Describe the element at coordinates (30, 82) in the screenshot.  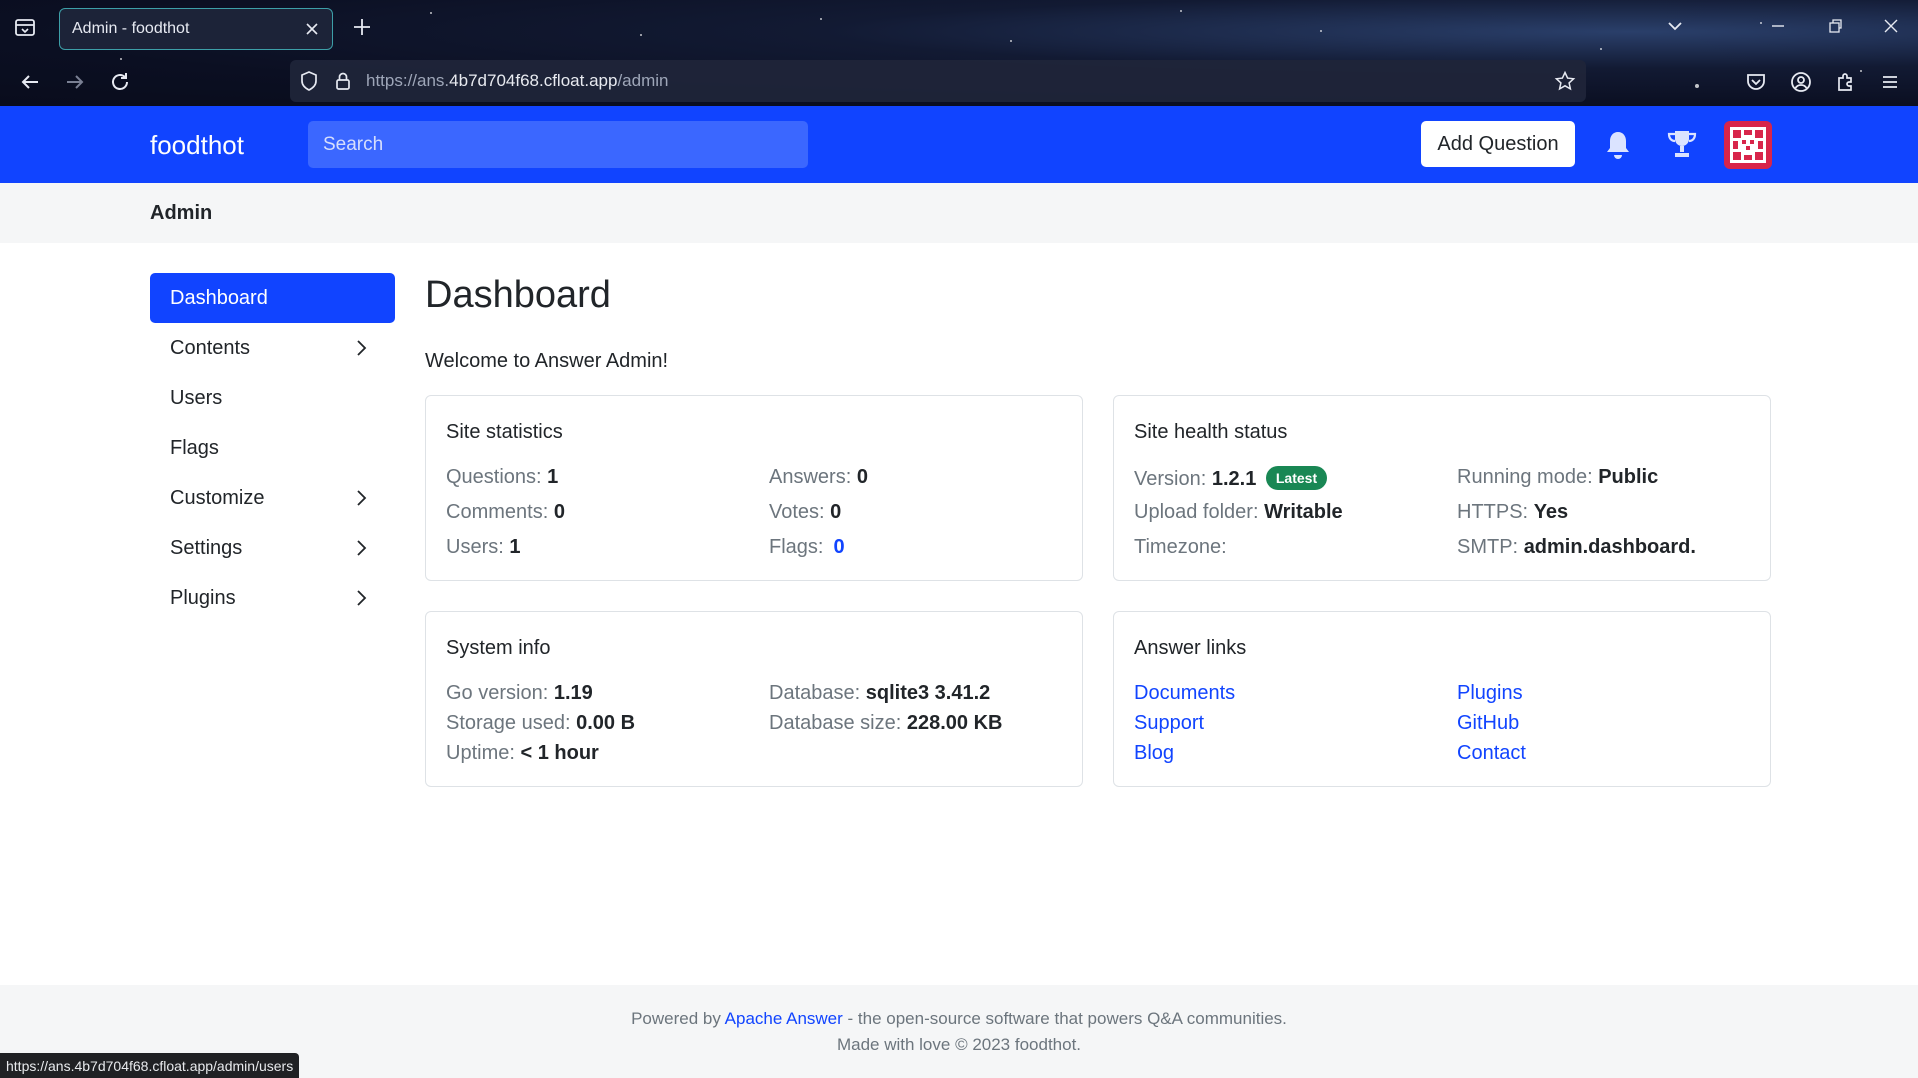
I see `back-arrow-icon` at that location.